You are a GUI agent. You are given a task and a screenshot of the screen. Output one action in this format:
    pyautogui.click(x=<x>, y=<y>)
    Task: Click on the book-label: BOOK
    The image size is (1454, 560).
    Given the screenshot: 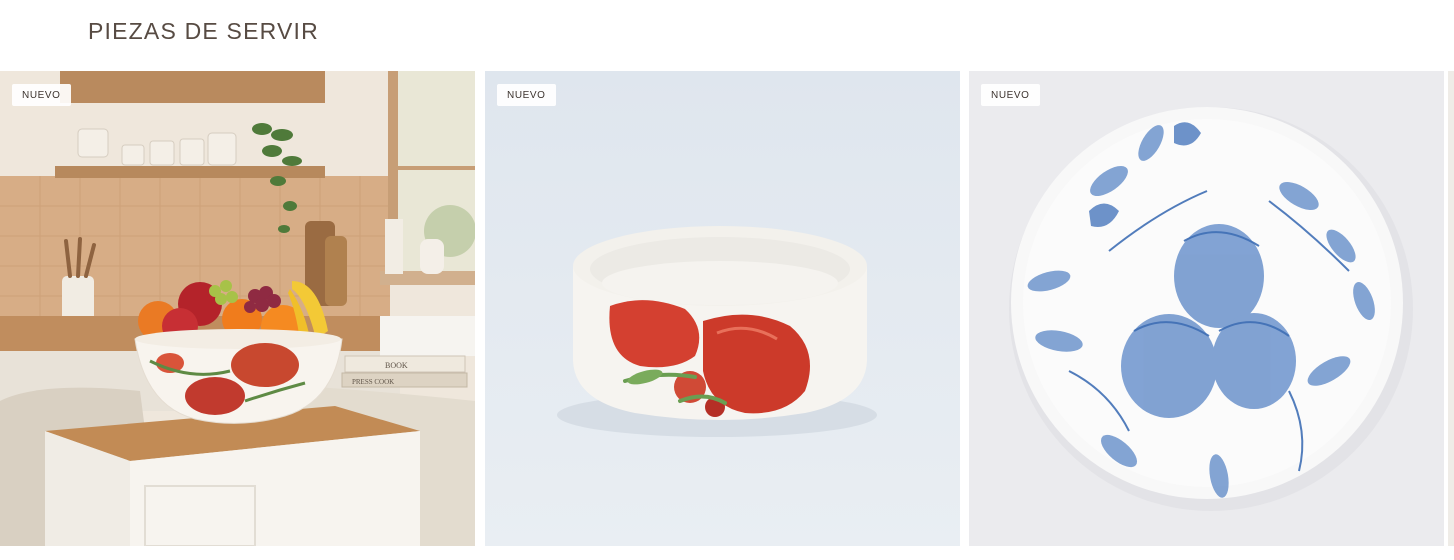 What is the action you would take?
    pyautogui.click(x=396, y=365)
    